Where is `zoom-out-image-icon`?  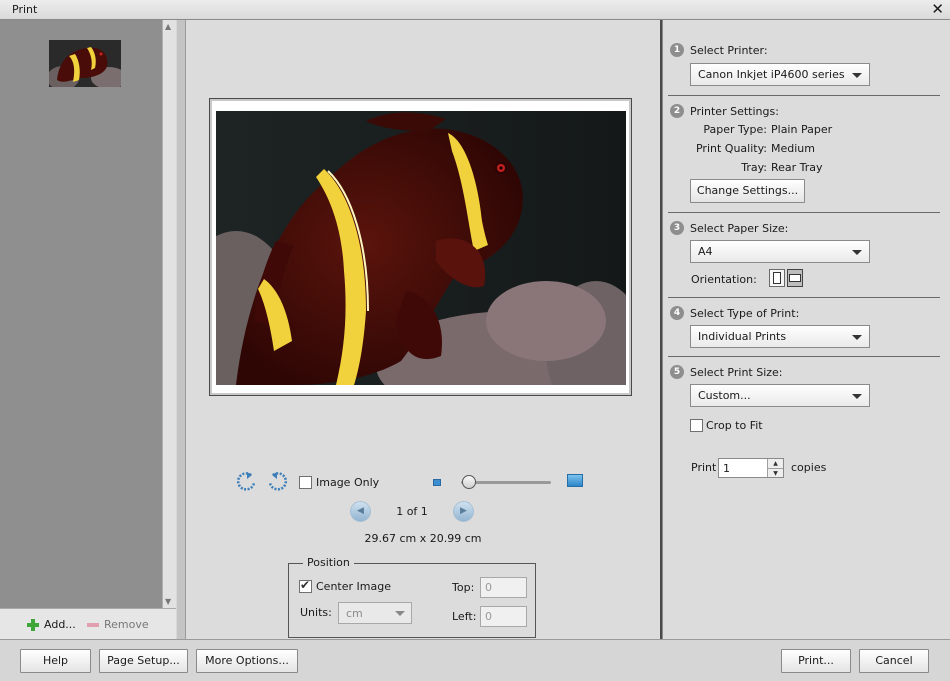
zoom-out-image-icon is located at coordinates (437, 482).